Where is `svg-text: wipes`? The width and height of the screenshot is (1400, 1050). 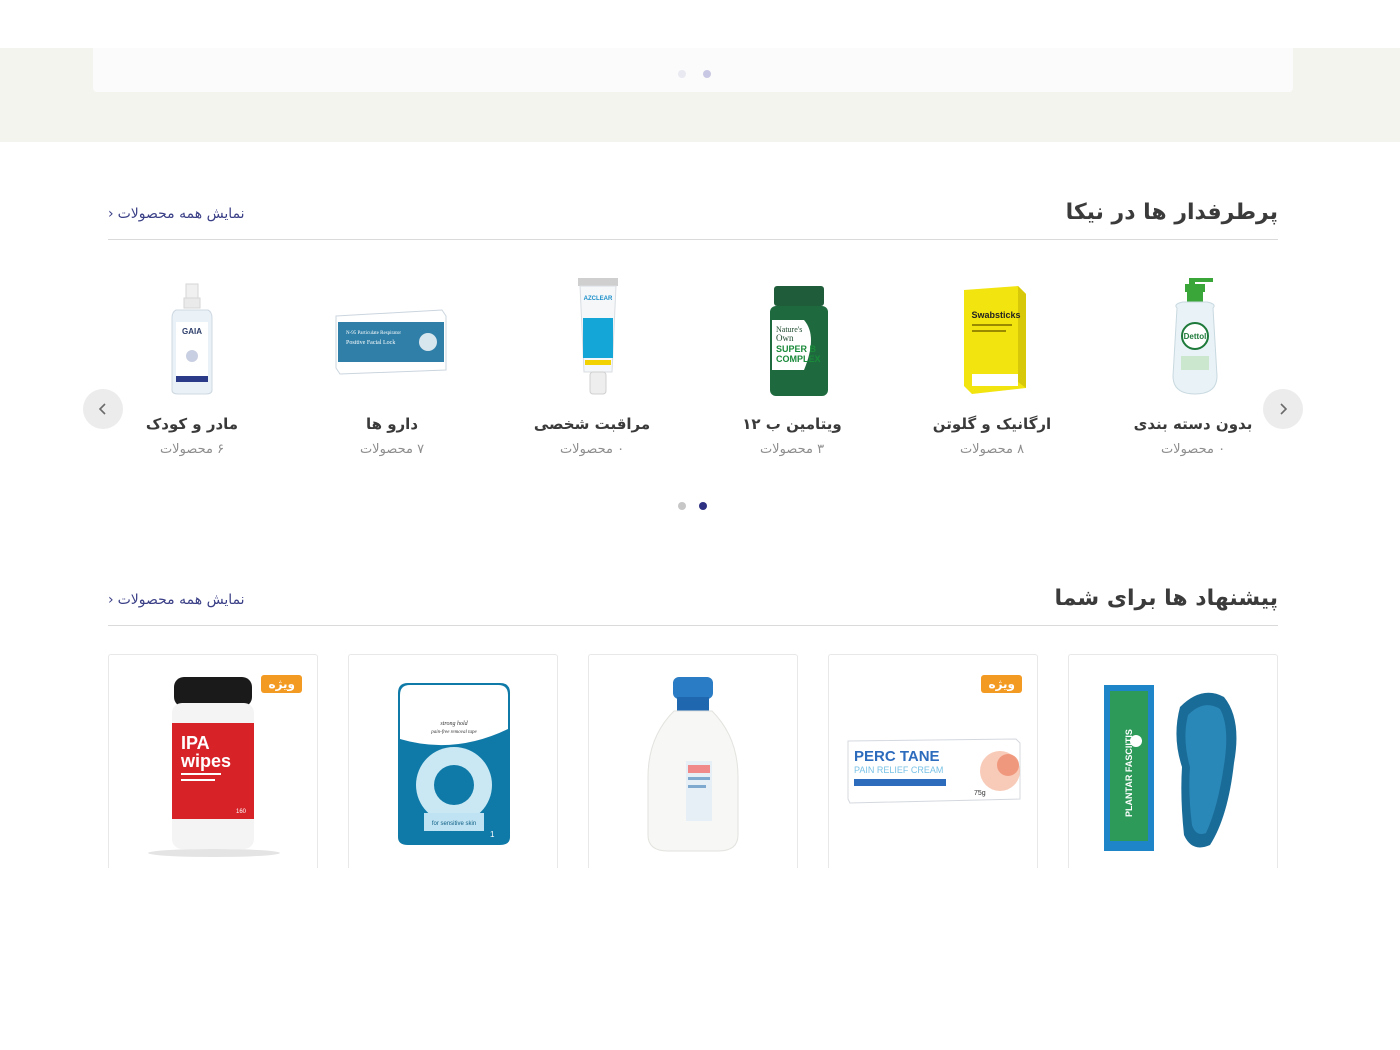
svg-text: wipes is located at coordinates (205, 761).